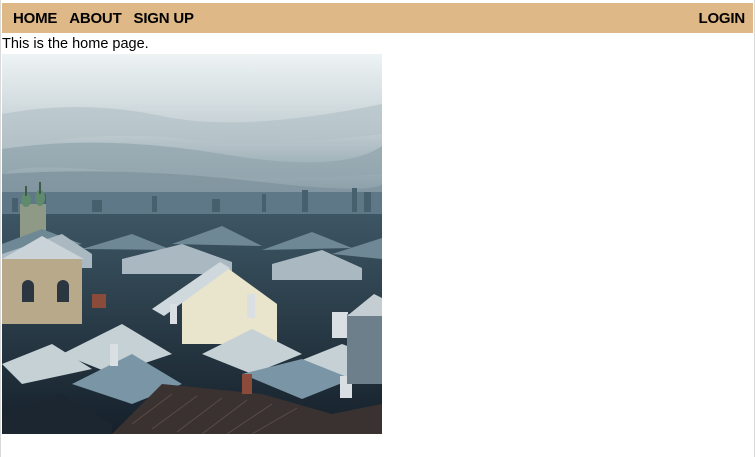 This screenshot has height=457, width=755. I want to click on nav-left-group: HOME ABOUT SIGN UP, so click(103, 18).